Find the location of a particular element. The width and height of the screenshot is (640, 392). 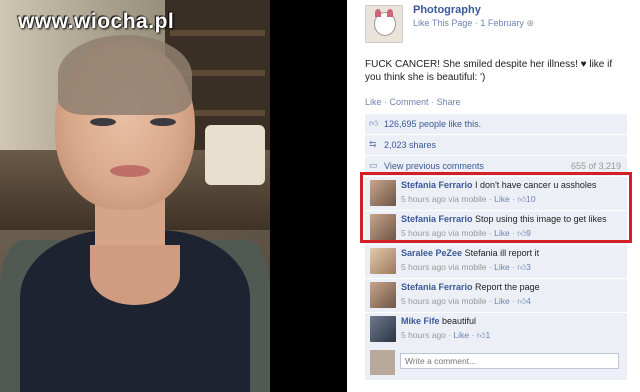

cat-ear-left is located at coordinates (378, 13).